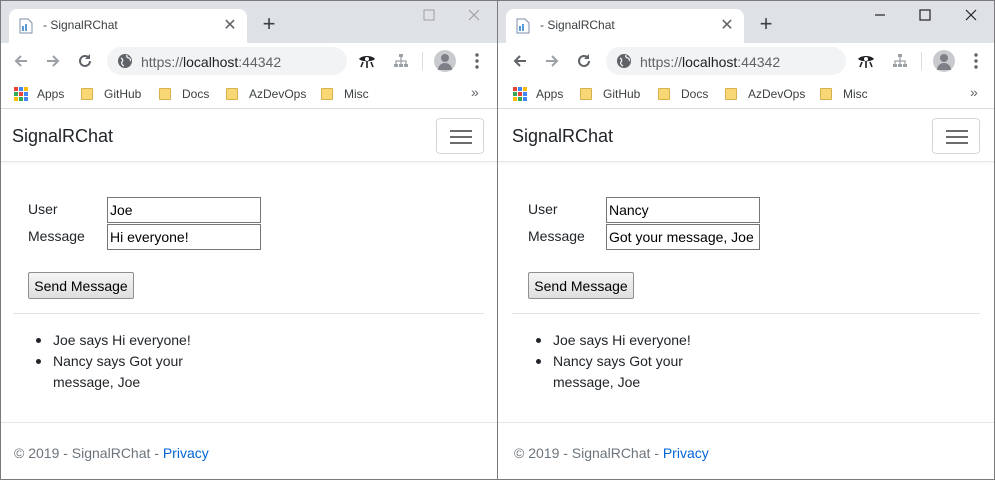 The height and width of the screenshot is (480, 995). What do you see at coordinates (88, 453) in the screenshot?
I see `copyright-text: © 2019 - SignalRChat -` at bounding box center [88, 453].